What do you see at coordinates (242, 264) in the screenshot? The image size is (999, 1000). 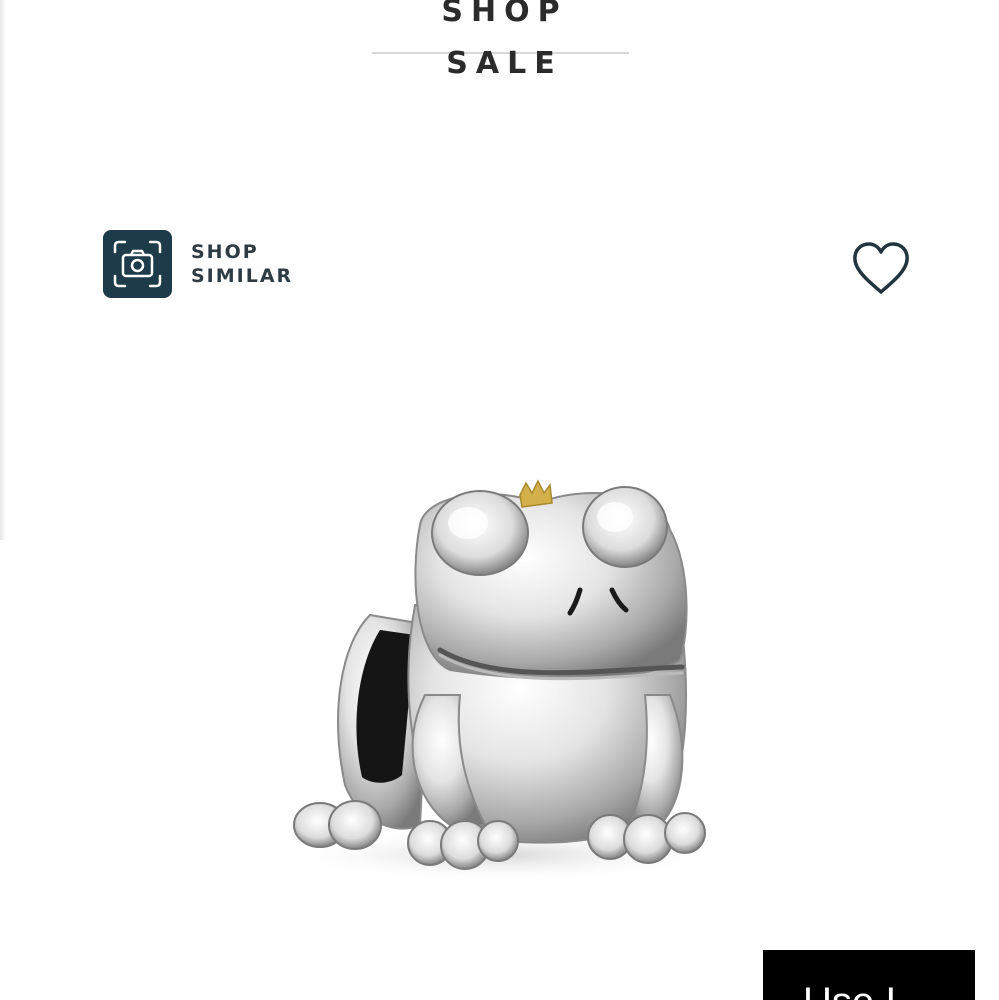 I see `shop-similar-label: SHOP SIMILAR` at bounding box center [242, 264].